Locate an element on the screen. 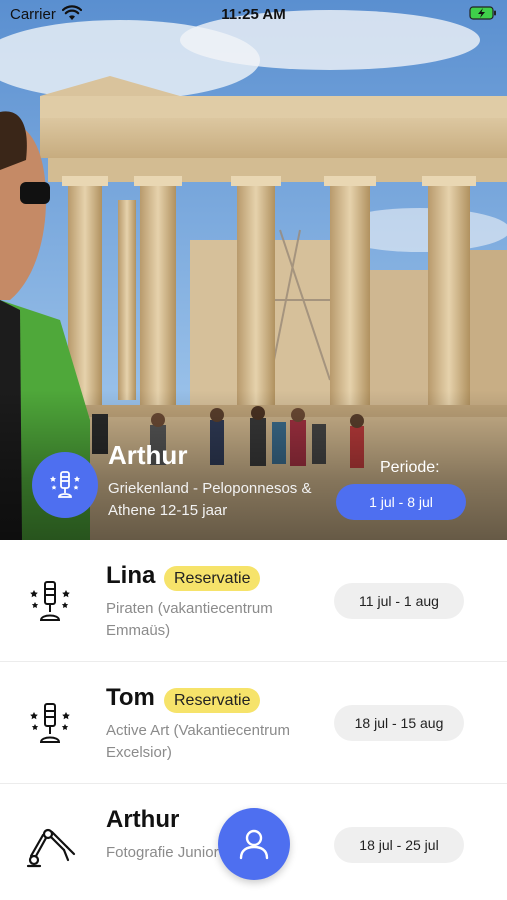 Image resolution: width=507 pixels, height=900 pixels. clock: 11:25 AM is located at coordinates (253, 14).